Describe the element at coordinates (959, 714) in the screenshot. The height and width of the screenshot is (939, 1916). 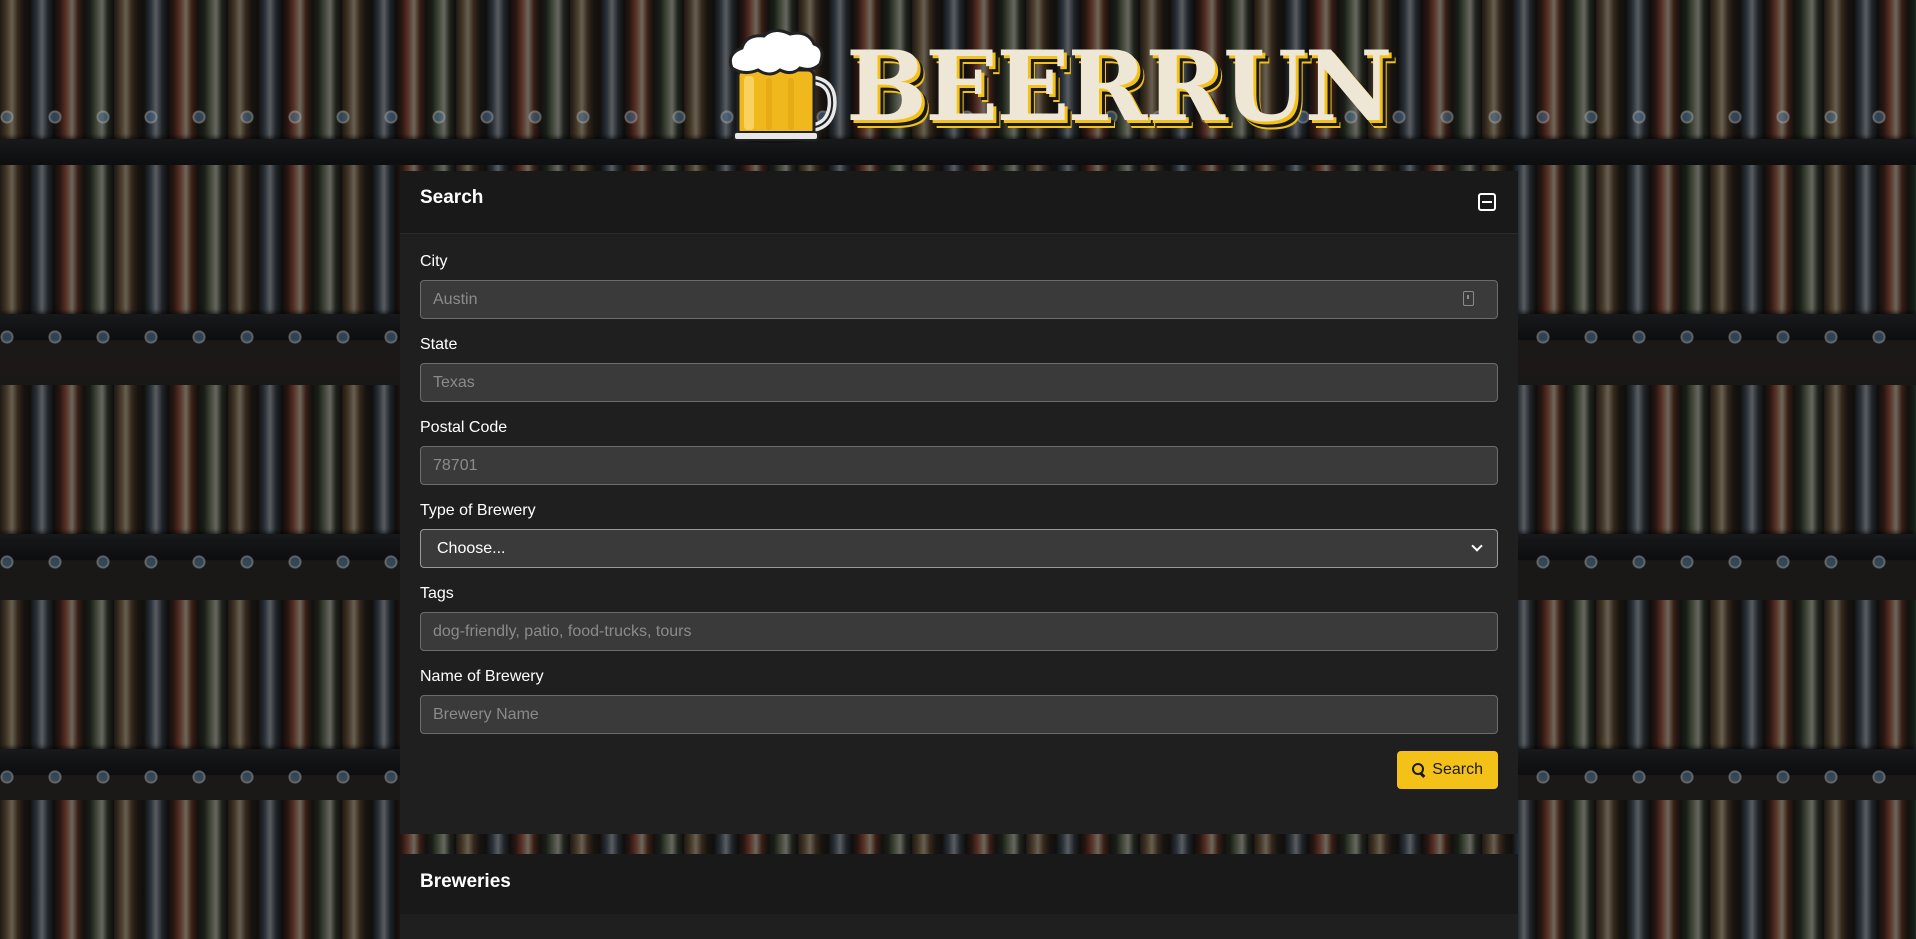
I see `brewery-name-input` at that location.